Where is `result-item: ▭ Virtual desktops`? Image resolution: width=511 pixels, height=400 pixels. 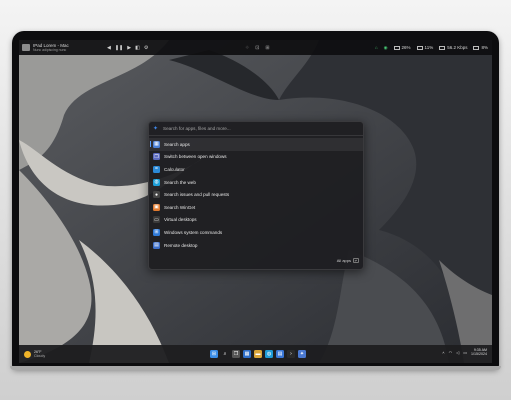
result-item: ▭ Virtual desktops is located at coordinates (256, 220).